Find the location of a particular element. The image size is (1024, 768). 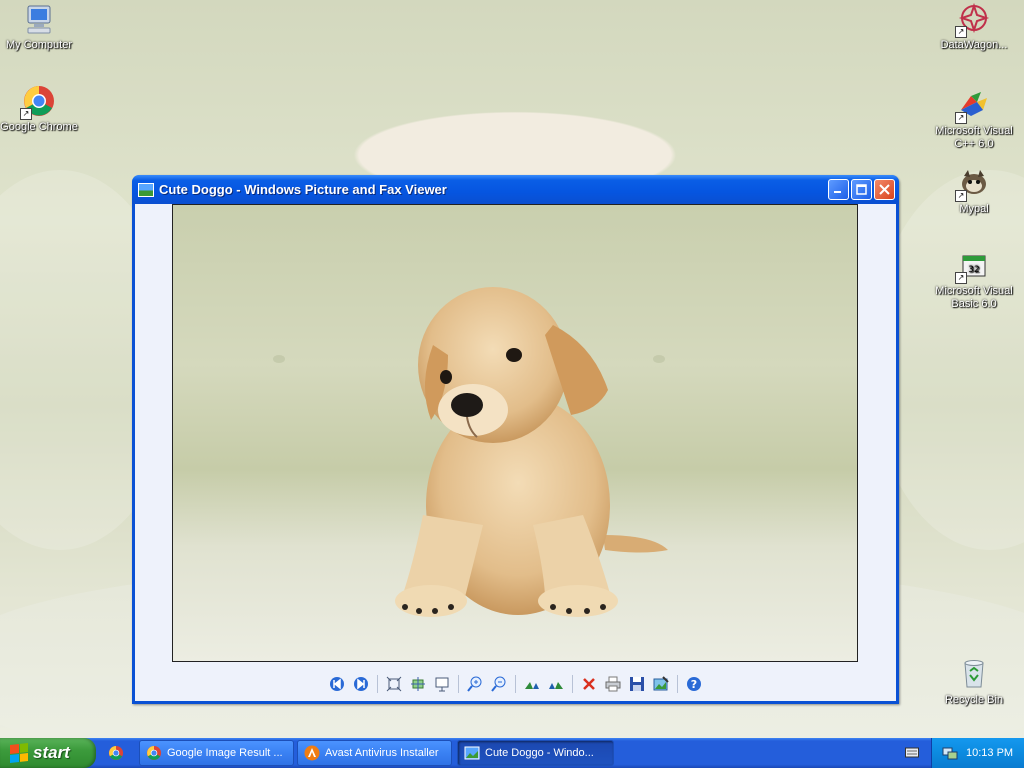

actual-size-button is located at coordinates (418, 684).